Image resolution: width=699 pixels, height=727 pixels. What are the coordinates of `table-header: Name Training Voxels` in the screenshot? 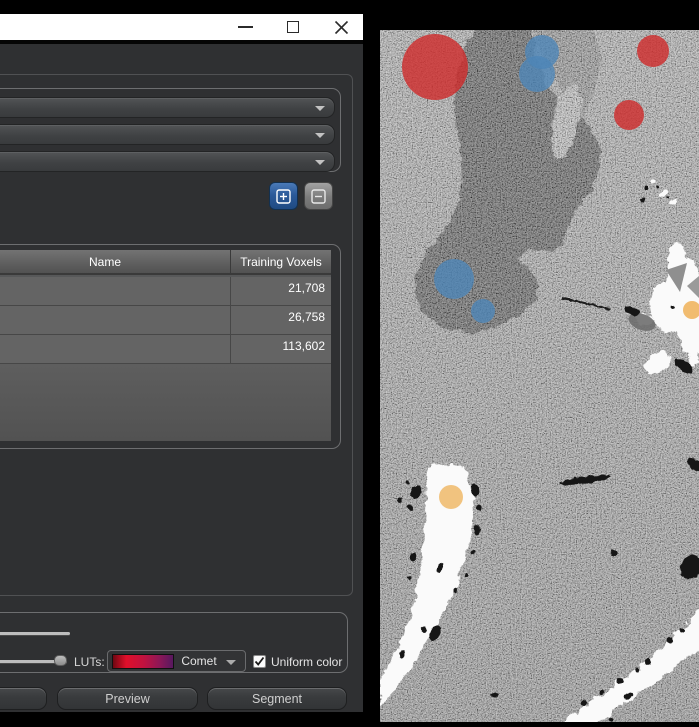 It's located at (165, 262).